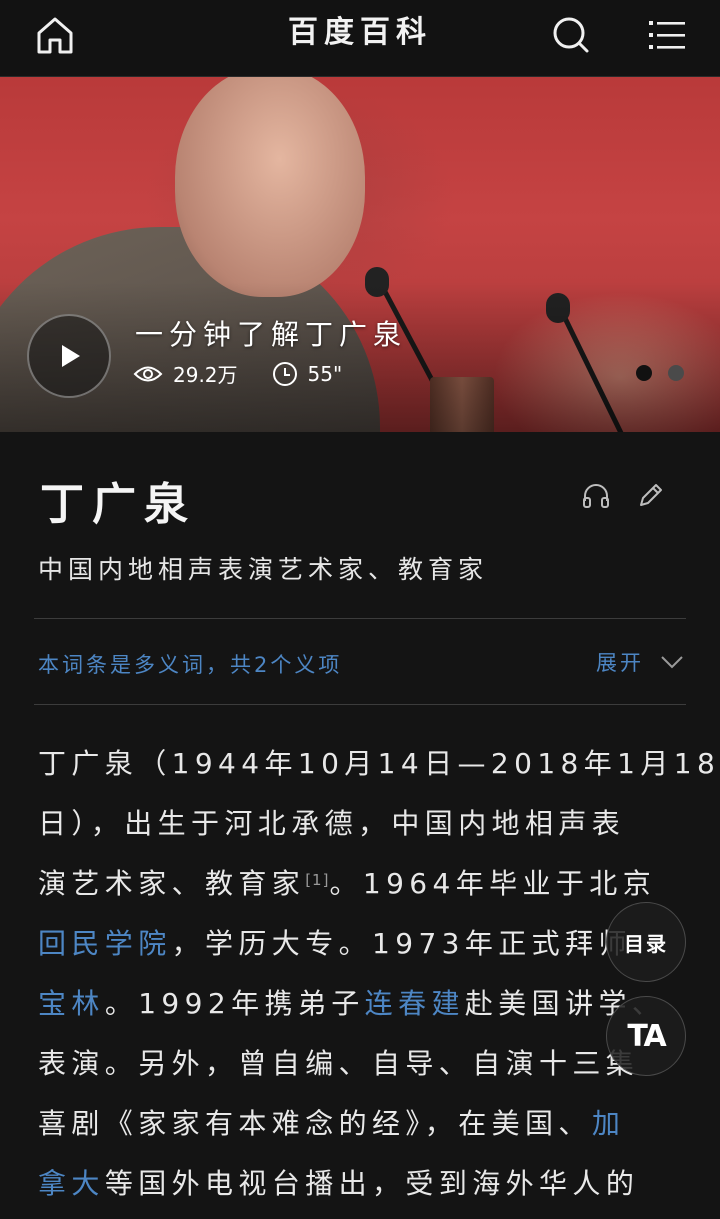  Describe the element at coordinates (284, 373) in the screenshot. I see `clock-icon` at that location.